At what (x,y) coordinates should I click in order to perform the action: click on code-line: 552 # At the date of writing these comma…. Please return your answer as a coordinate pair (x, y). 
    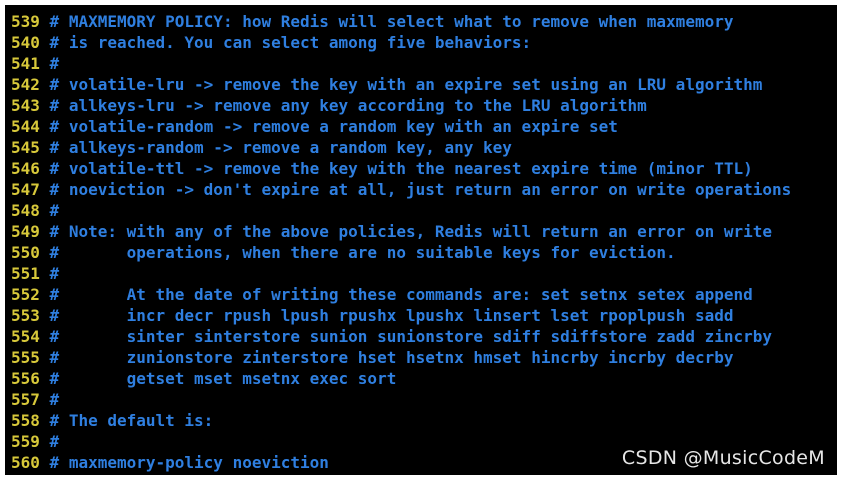
    Looking at the image, I should click on (424, 294).